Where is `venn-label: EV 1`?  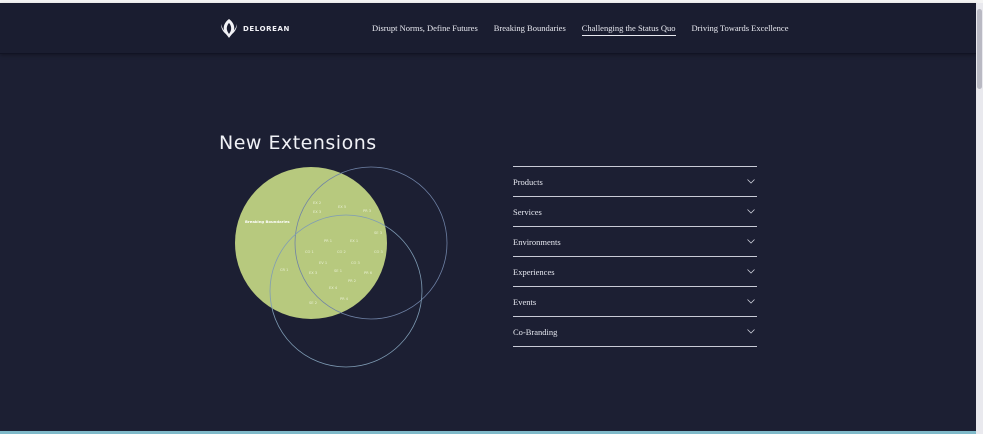
venn-label: EV 1 is located at coordinates (323, 263).